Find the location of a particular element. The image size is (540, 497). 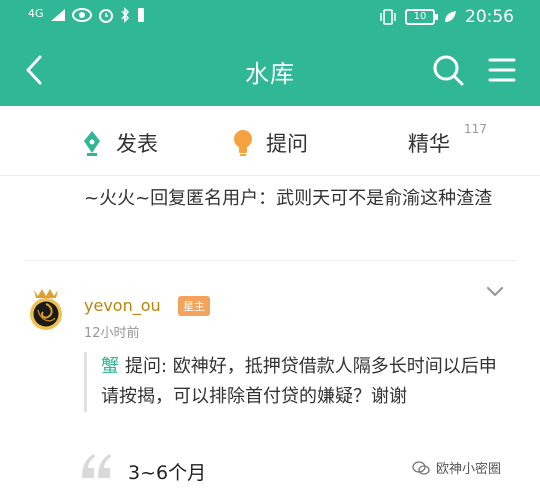

nav-bar: 水库 is located at coordinates (270, 70).